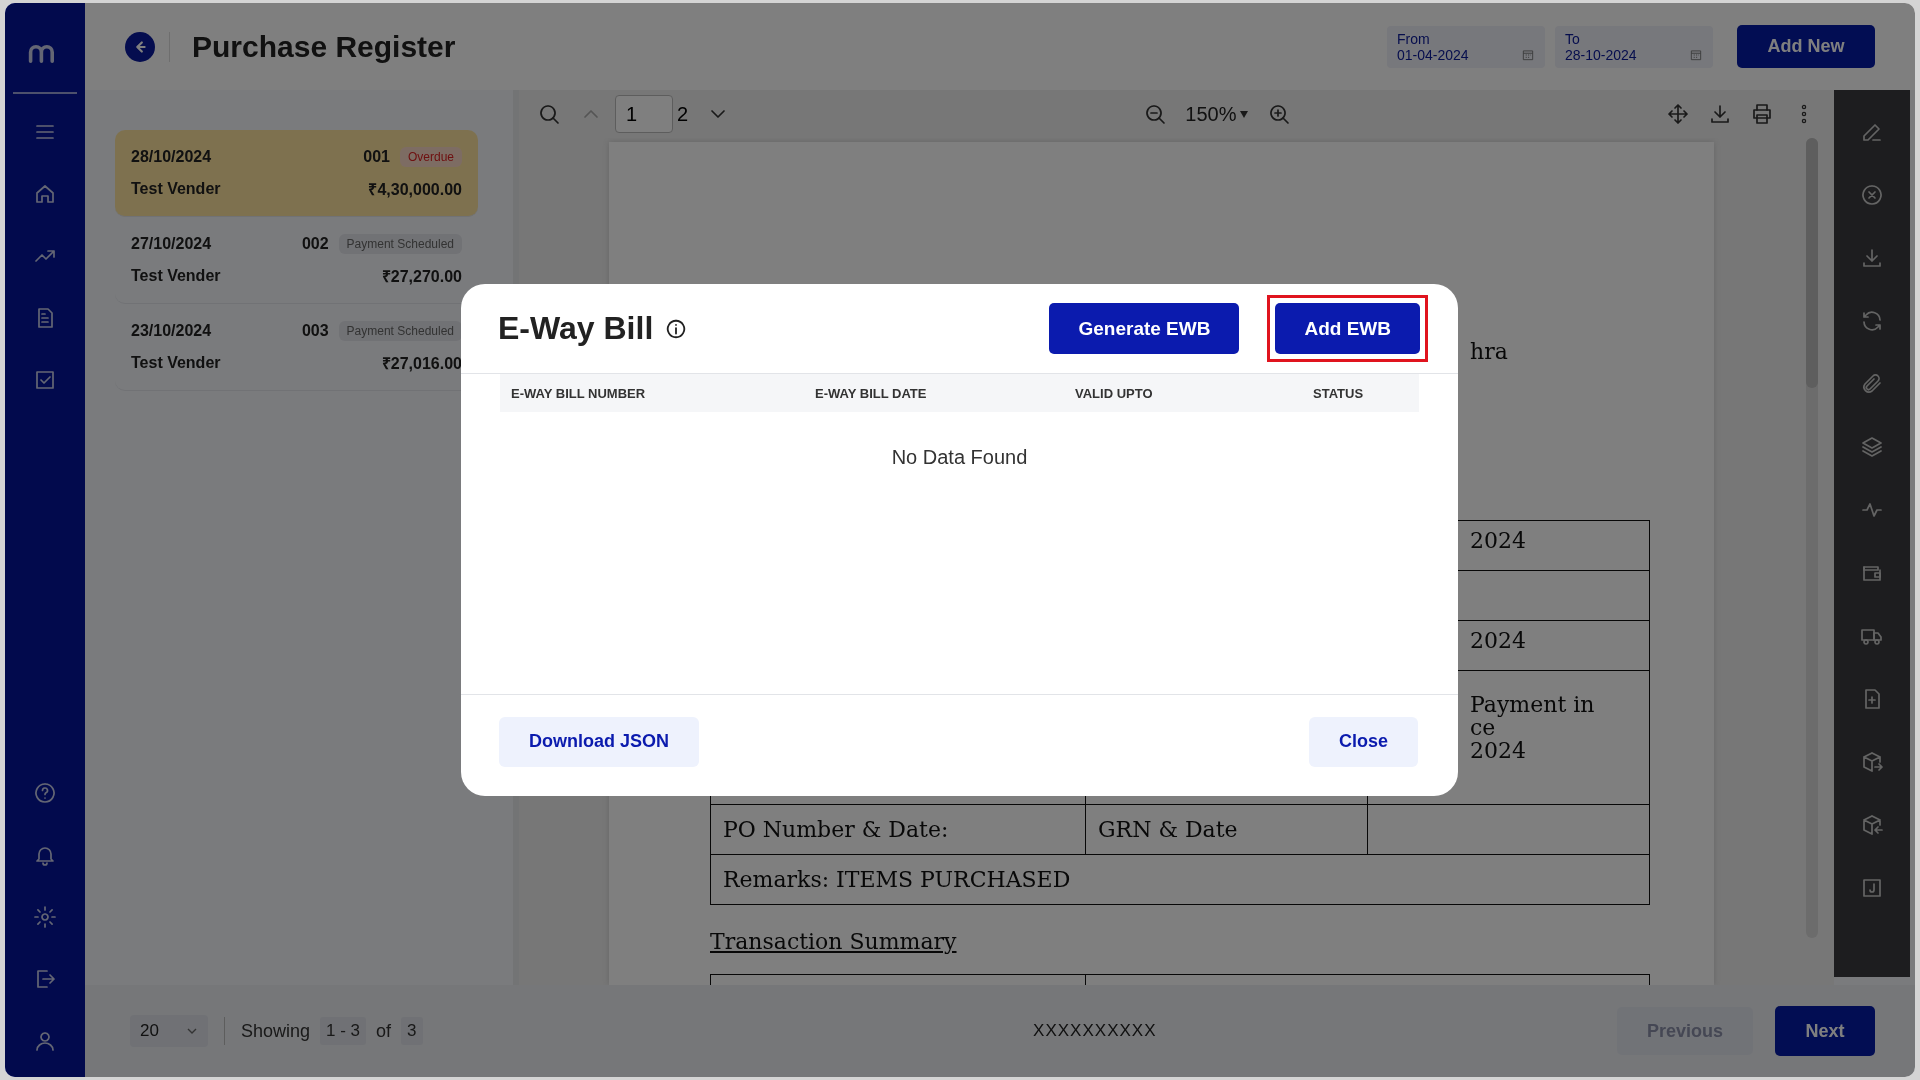  Describe the element at coordinates (644, 114) in the screenshot. I see `page-number-field: 1` at that location.